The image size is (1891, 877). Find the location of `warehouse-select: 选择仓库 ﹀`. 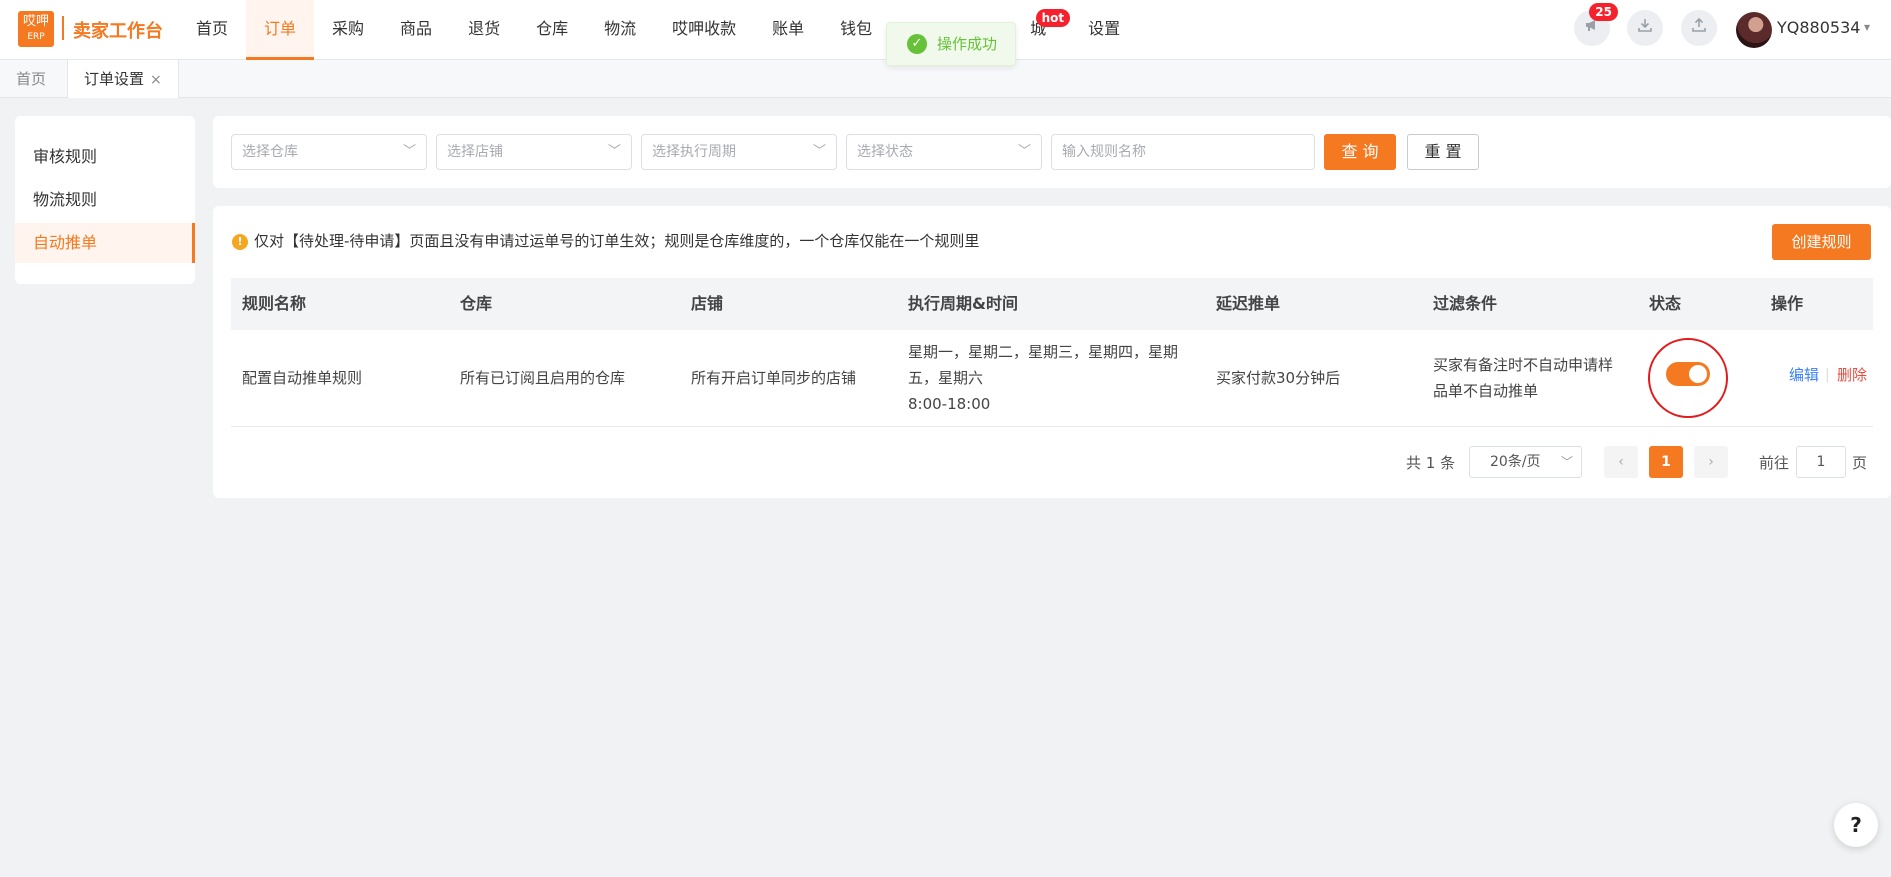

warehouse-select: 选择仓库 ﹀ is located at coordinates (329, 152).